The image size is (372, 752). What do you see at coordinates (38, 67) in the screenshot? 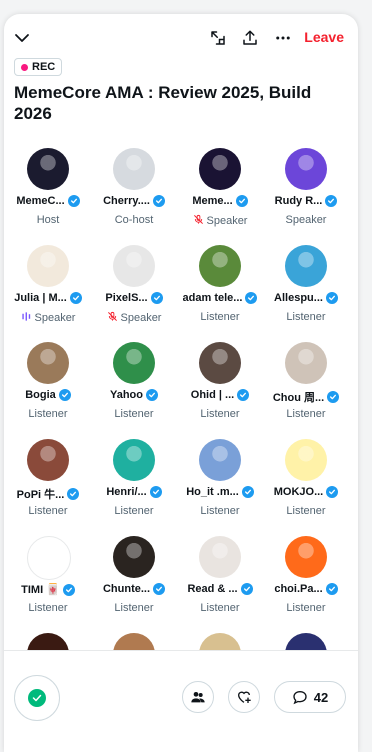
I see `recording-badge: REC` at bounding box center [38, 67].